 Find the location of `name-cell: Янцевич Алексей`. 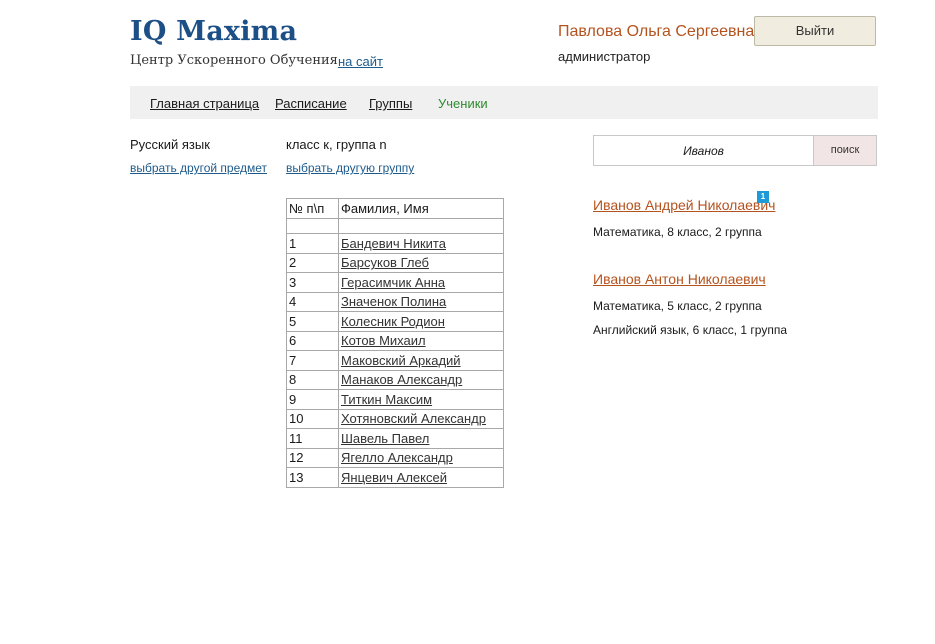

name-cell: Янцевич Алексей is located at coordinates (421, 477).